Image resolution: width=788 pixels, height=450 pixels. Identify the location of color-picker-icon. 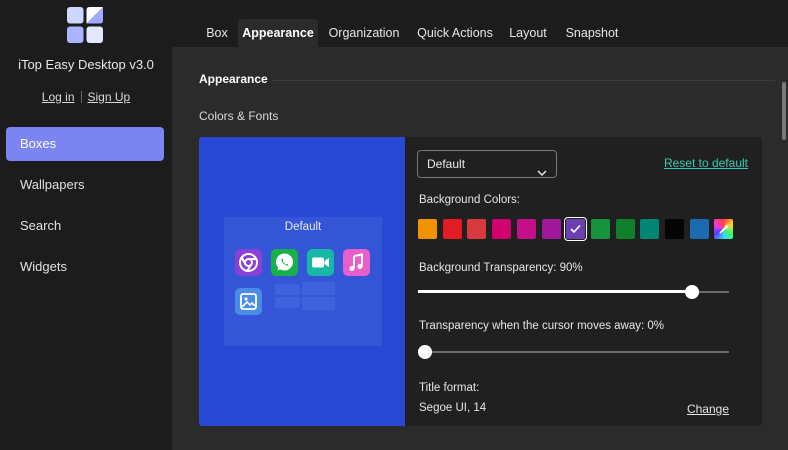
(724, 229).